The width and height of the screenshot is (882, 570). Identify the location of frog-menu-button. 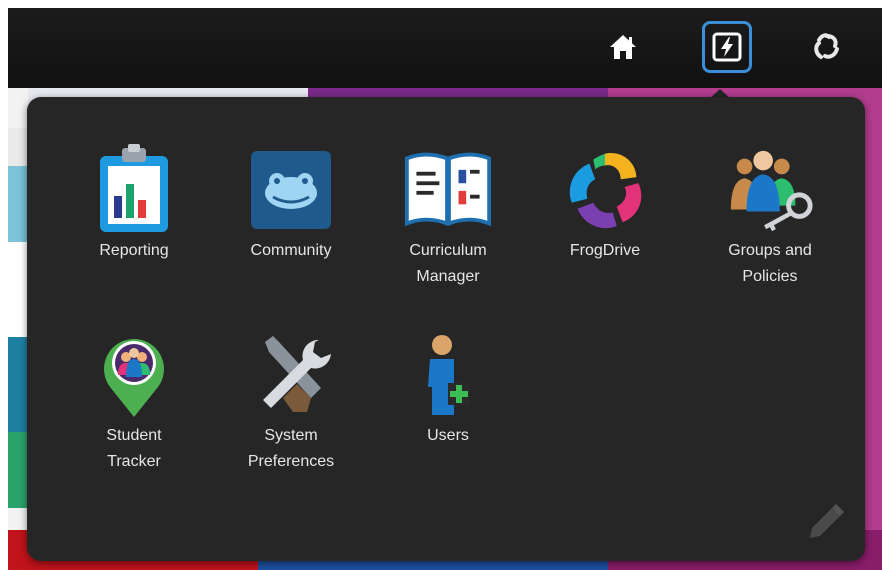
(827, 47).